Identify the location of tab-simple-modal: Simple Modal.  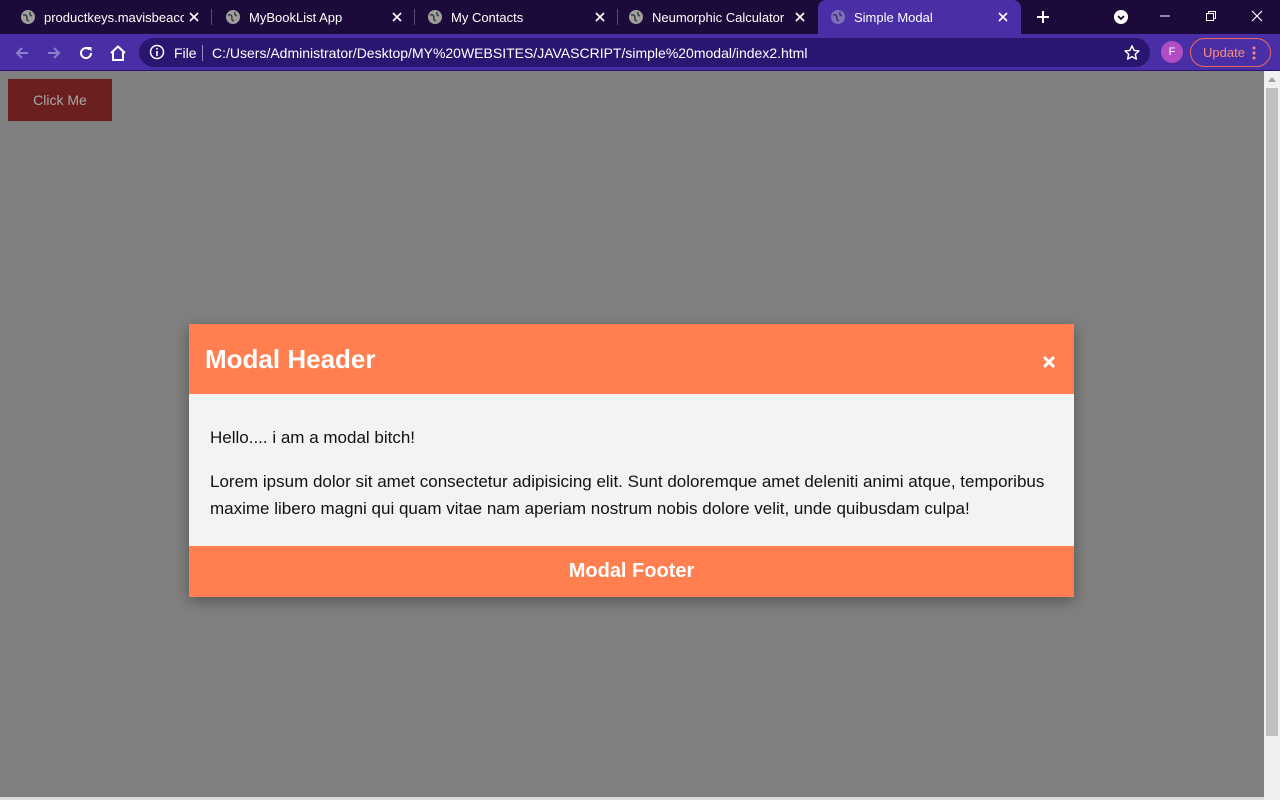
(919, 17).